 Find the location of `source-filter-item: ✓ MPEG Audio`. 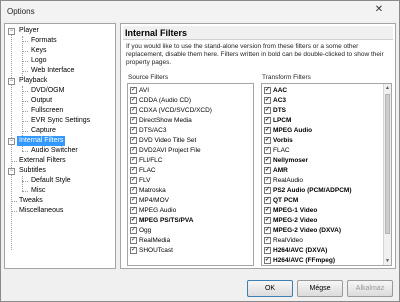

source-filter-item: ✓ MPEG Audio is located at coordinates (153, 211).